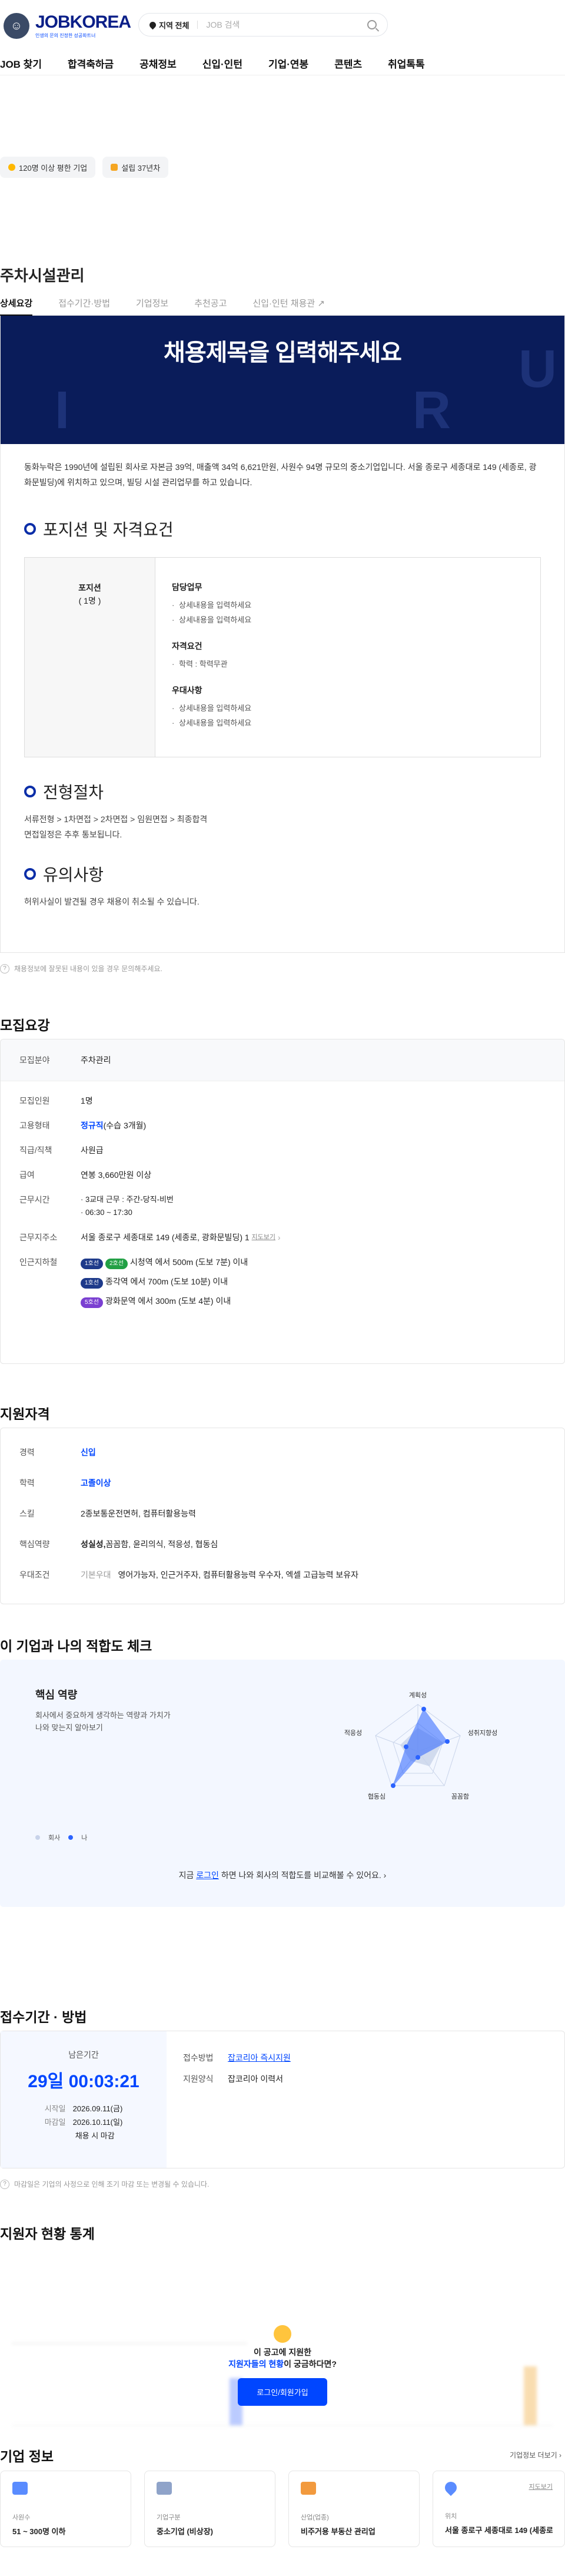  Describe the element at coordinates (185, 2531) in the screenshot. I see `card-value: 중소기업 (비상장)` at that location.